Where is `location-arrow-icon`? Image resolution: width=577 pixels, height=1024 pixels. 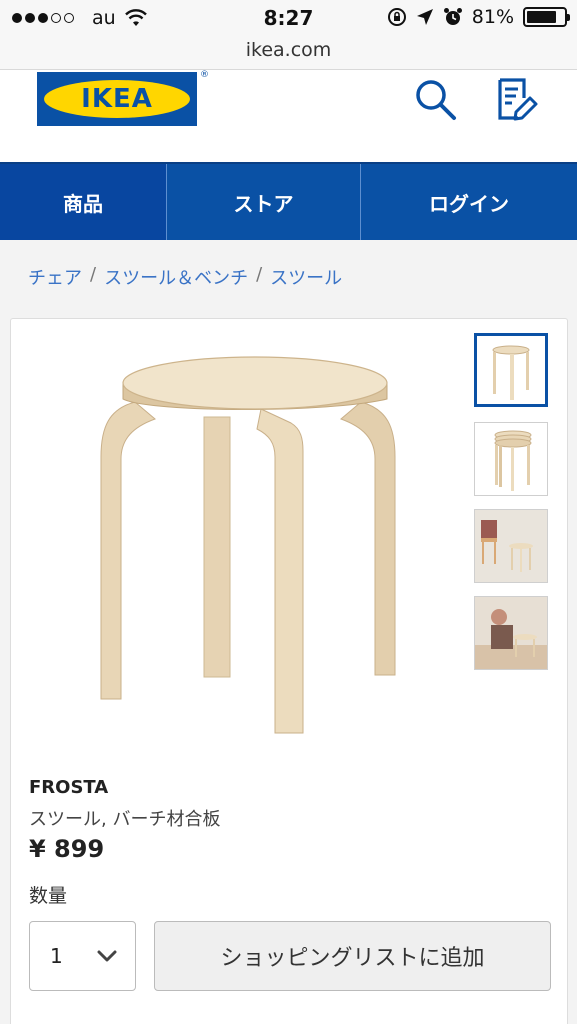
location-arrow-icon is located at coordinates (424, 17).